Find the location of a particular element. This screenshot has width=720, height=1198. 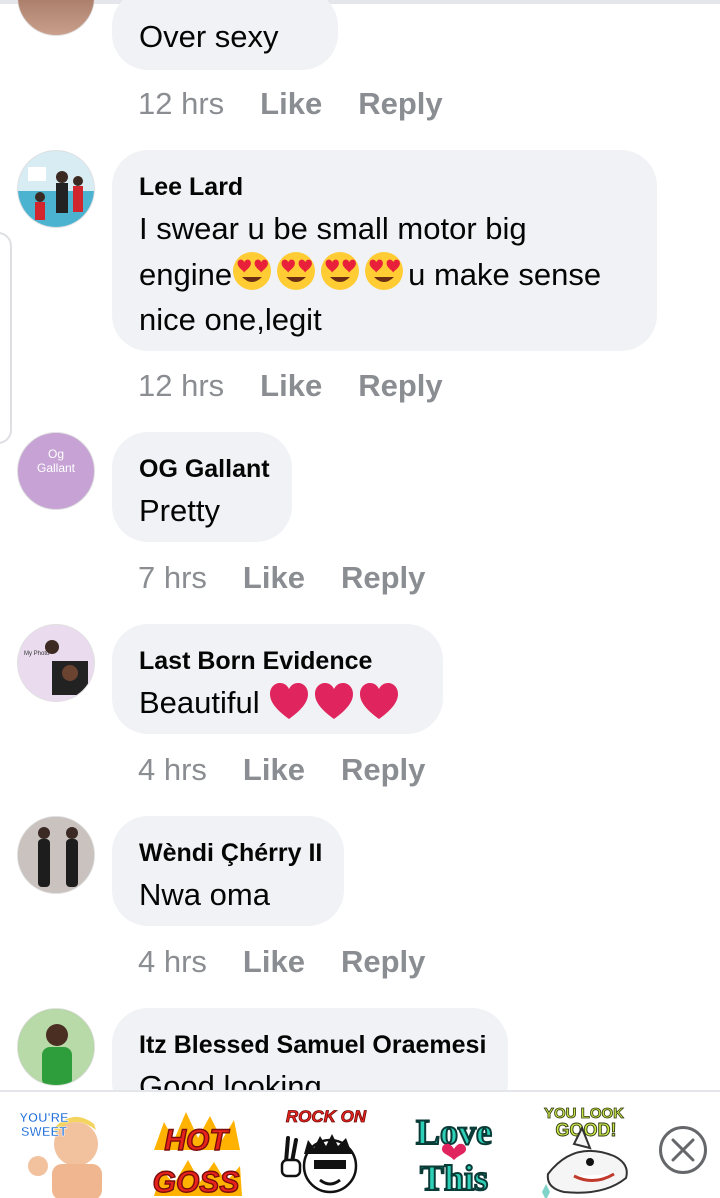

comment-text-fragment: engine is located at coordinates (186, 274).